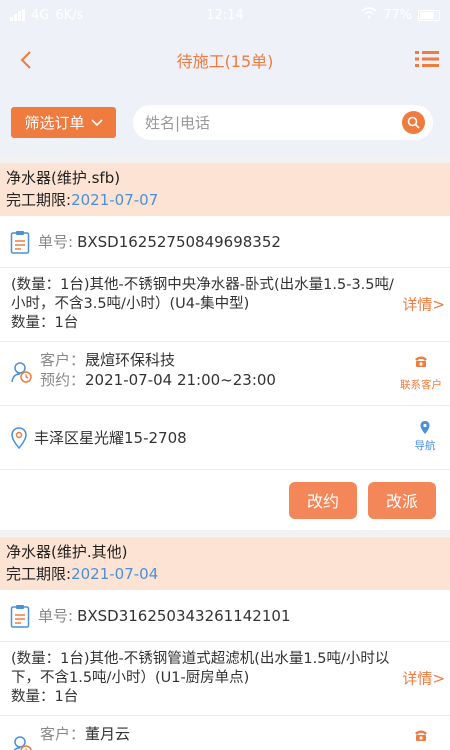 Image resolution: width=450 pixels, height=750 pixels. Describe the element at coordinates (63, 178) in the screenshot. I see `order-title: 净水器(维护.sfb)` at that location.